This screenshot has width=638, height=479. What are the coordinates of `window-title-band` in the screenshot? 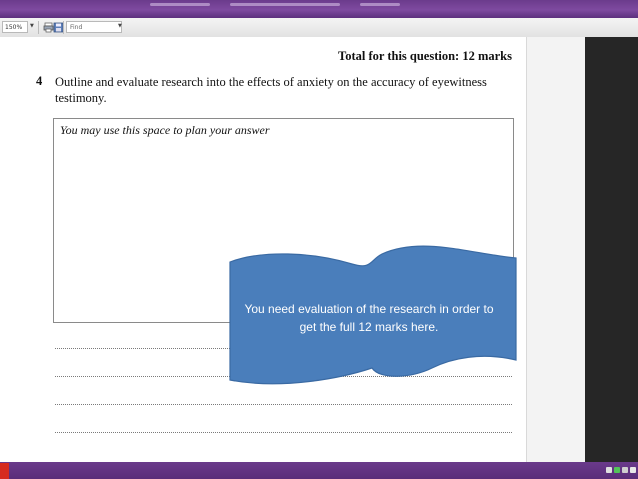 It's located at (319, 9).